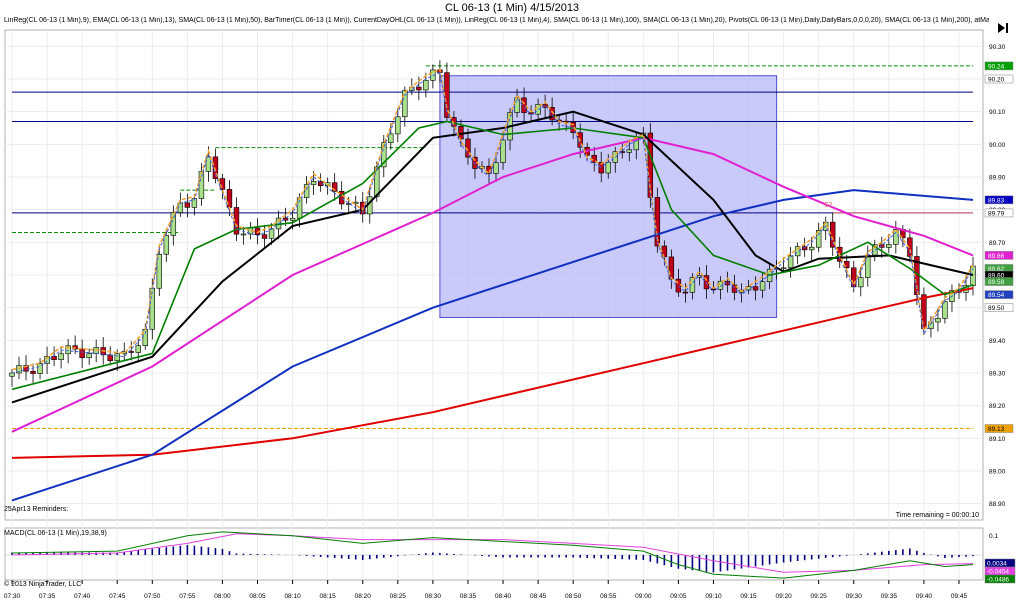 This screenshot has width=1024, height=616. I want to click on y-tick-label: 90.10, so click(997, 112).